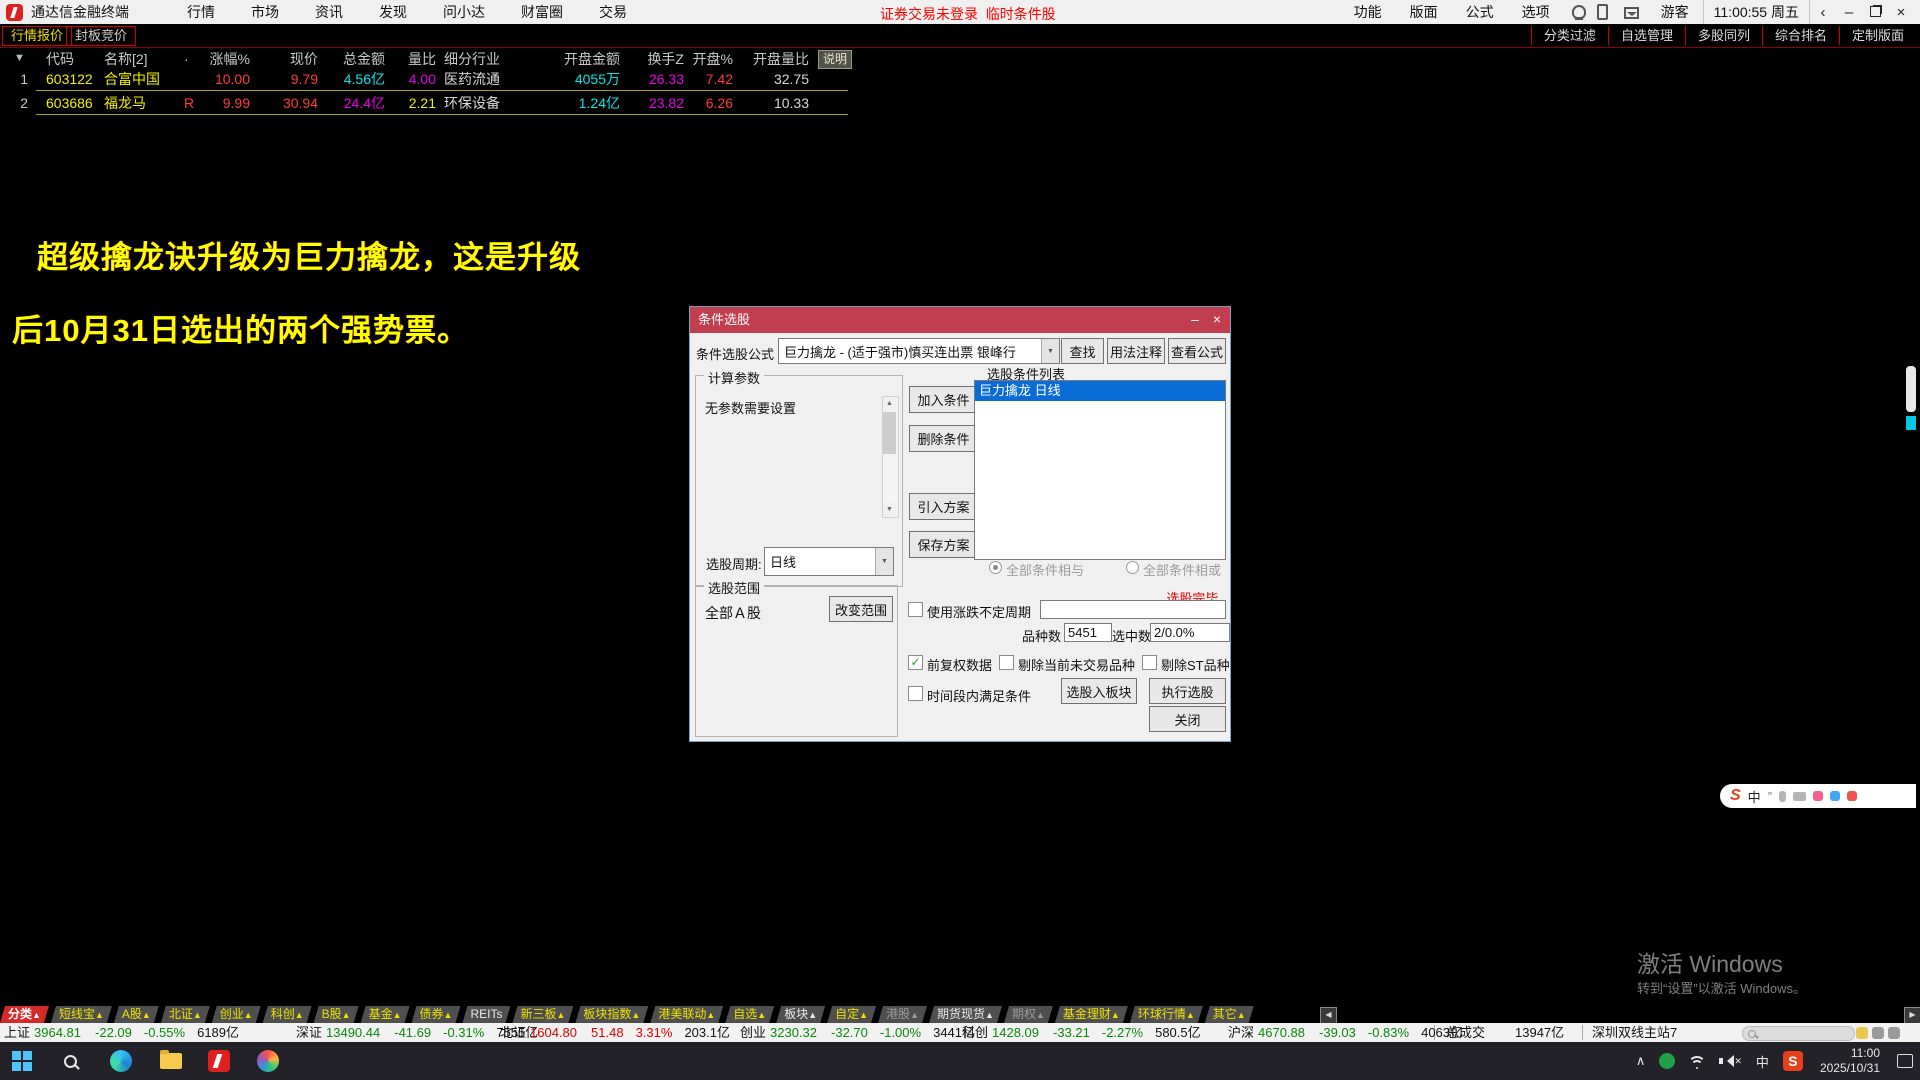  What do you see at coordinates (494, 103) in the screenshot?
I see `table-cell: 环保设备` at bounding box center [494, 103].